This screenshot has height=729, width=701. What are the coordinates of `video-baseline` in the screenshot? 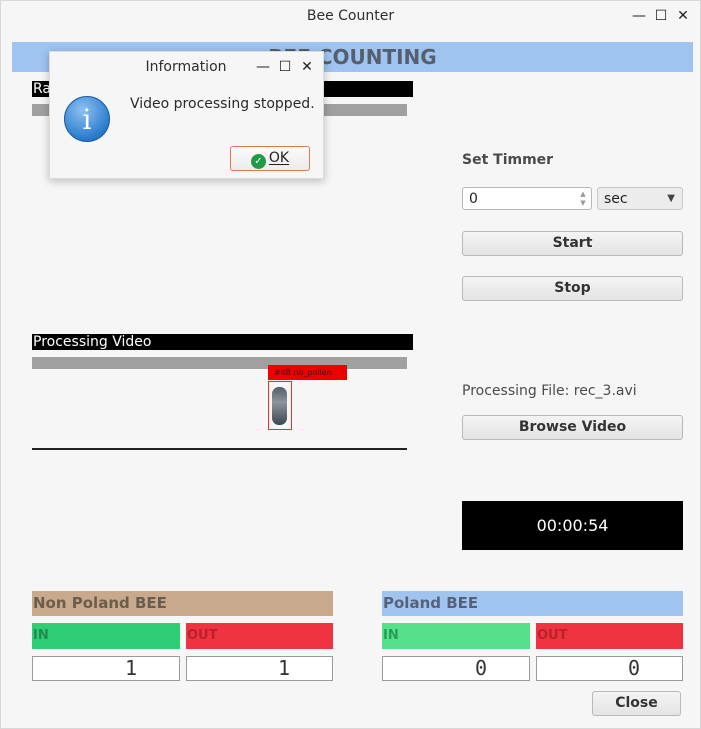 It's located at (219, 449).